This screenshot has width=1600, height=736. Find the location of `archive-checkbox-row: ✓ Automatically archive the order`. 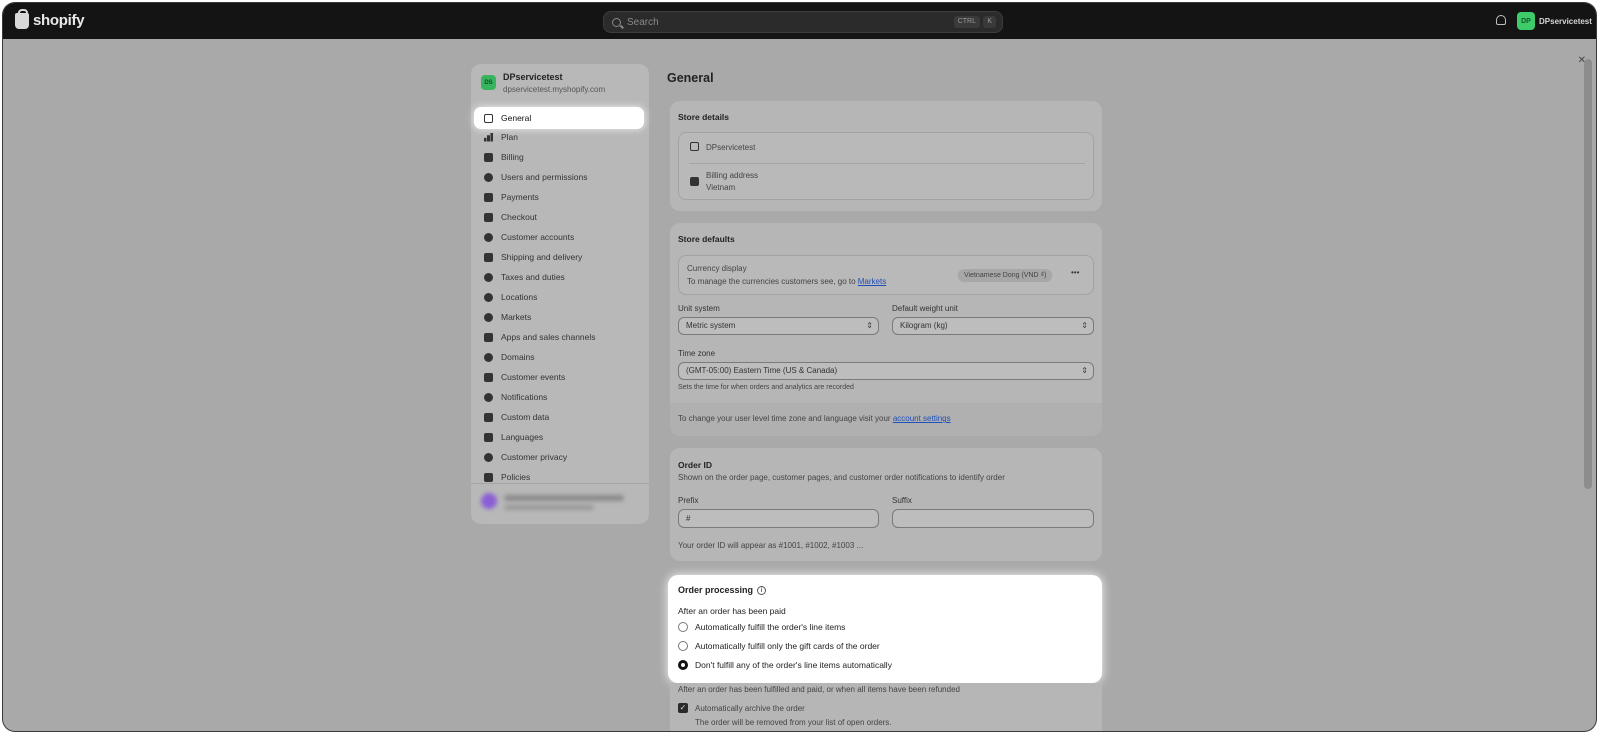

archive-checkbox-row: ✓ Automatically archive the order is located at coordinates (741, 708).